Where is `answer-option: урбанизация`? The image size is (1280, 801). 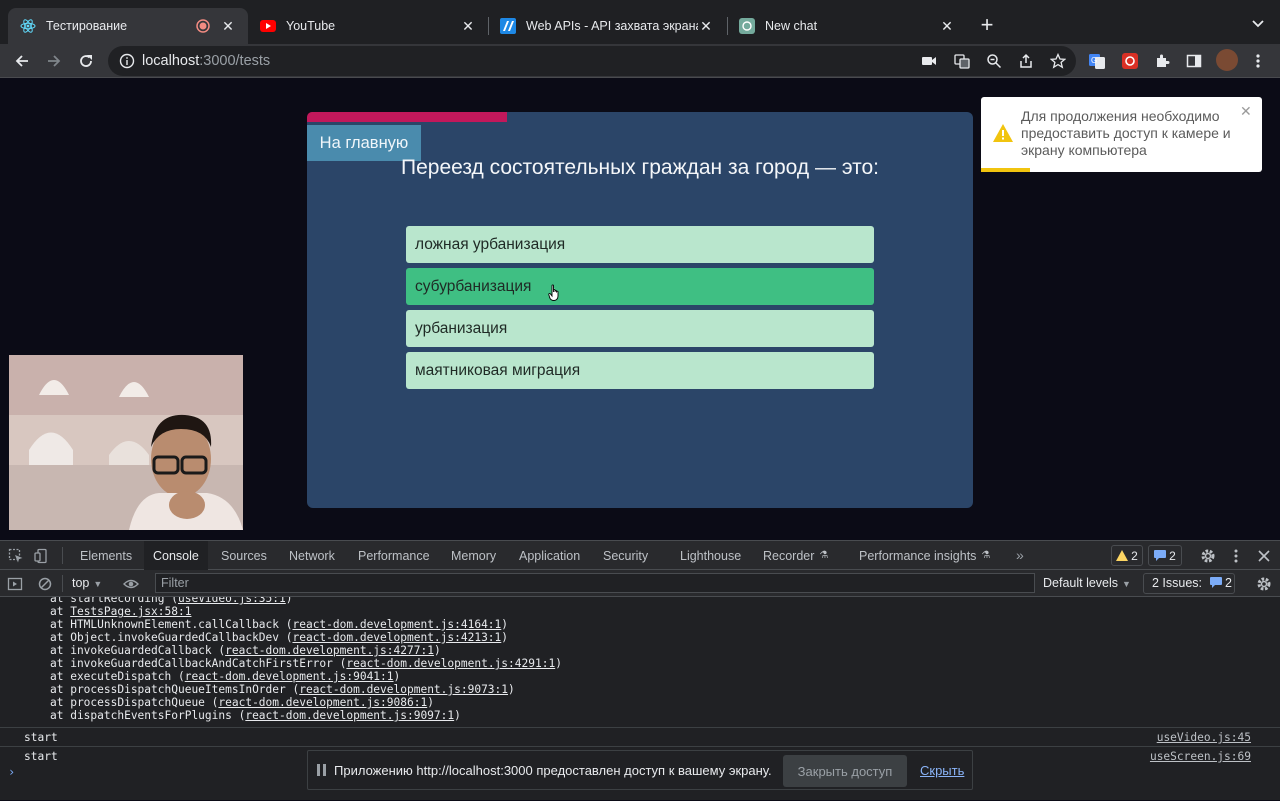 answer-option: урбанизация is located at coordinates (640, 328).